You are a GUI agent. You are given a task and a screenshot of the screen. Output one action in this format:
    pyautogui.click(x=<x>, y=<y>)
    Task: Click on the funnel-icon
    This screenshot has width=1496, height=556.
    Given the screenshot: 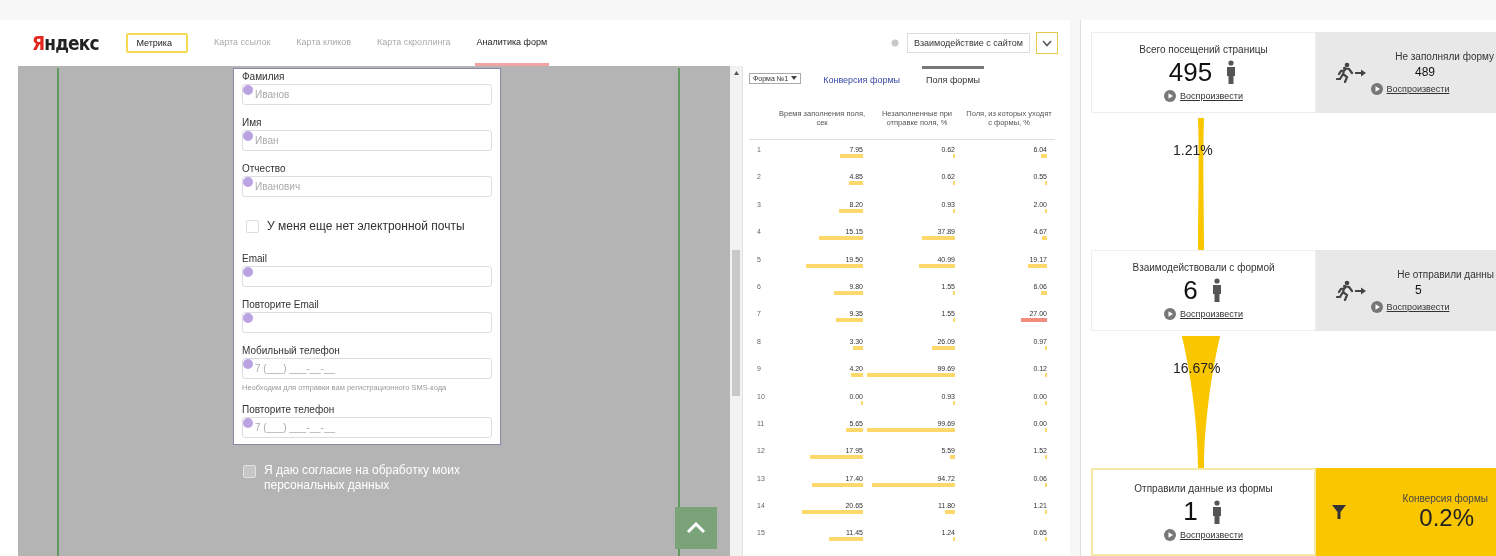 What is the action you would take?
    pyautogui.click(x=1339, y=512)
    